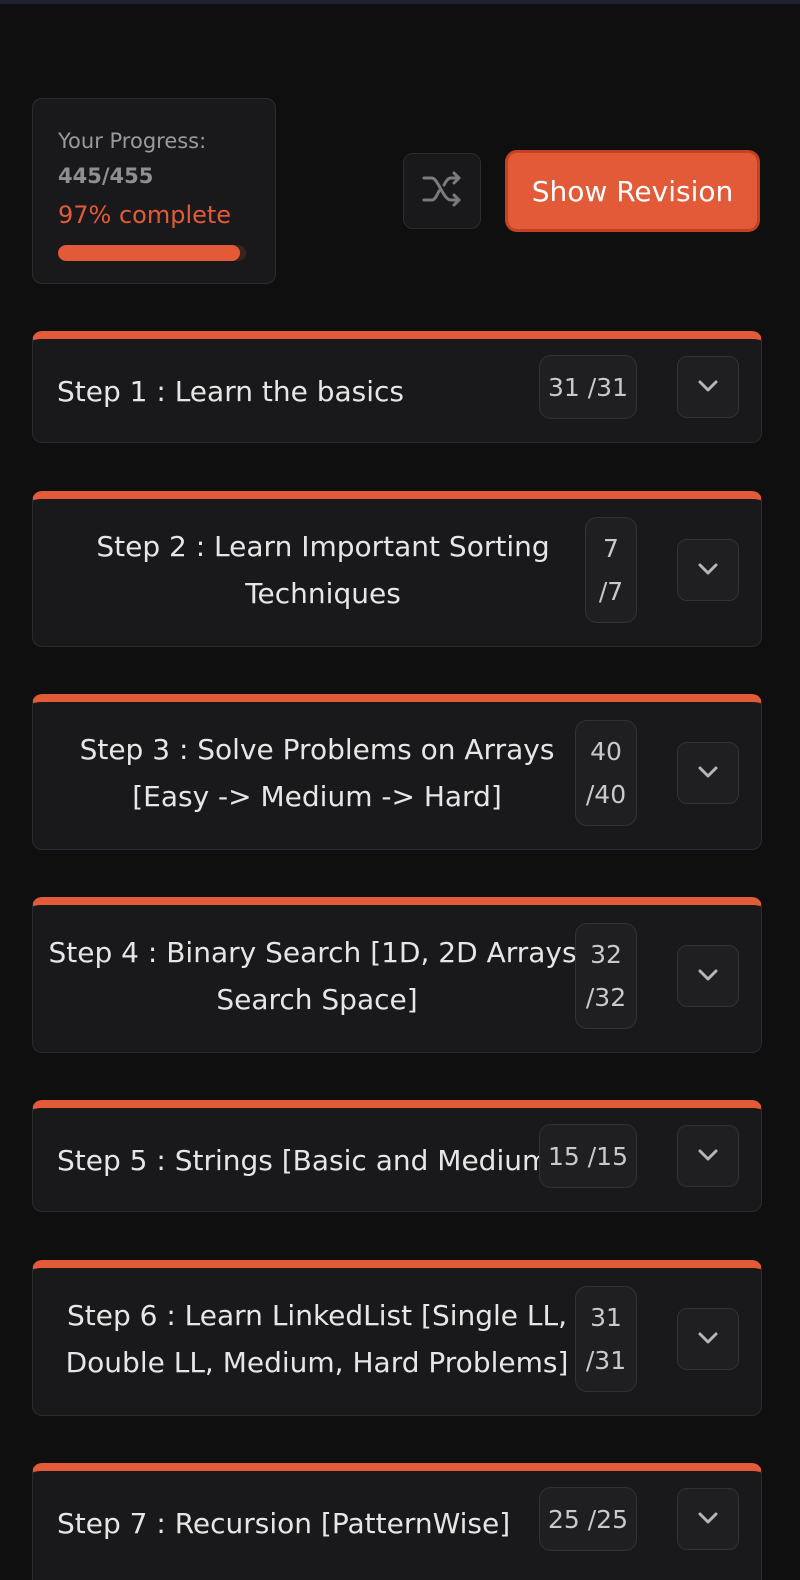  Describe the element at coordinates (611, 570) in the screenshot. I see `step-count-badge: 7 /7` at that location.